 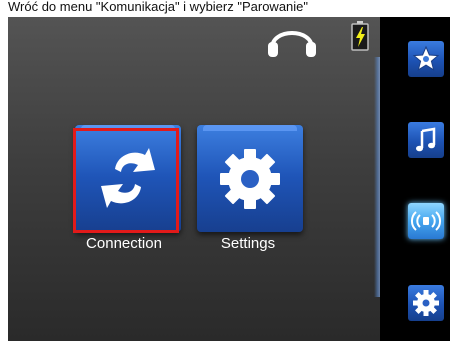 I want to click on star-icon, so click(x=426, y=58).